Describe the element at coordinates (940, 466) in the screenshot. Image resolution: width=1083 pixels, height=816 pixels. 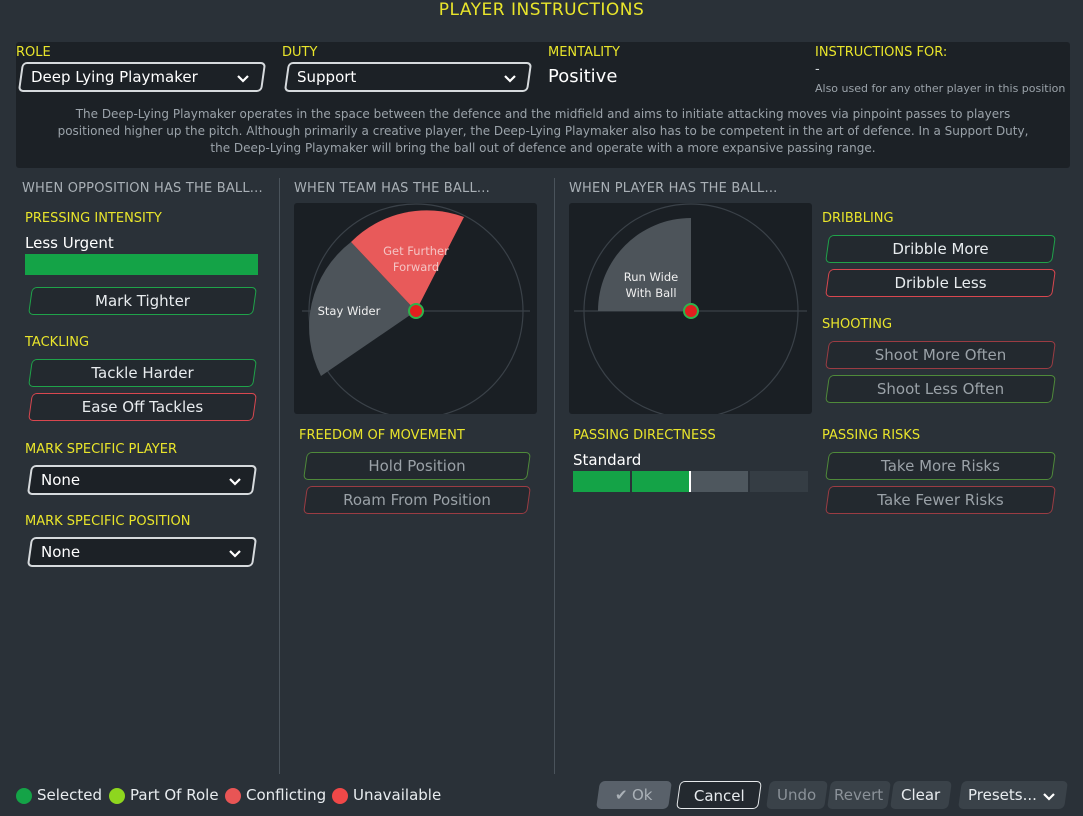
I see `take-more-risks-label: Take More Risks` at that location.